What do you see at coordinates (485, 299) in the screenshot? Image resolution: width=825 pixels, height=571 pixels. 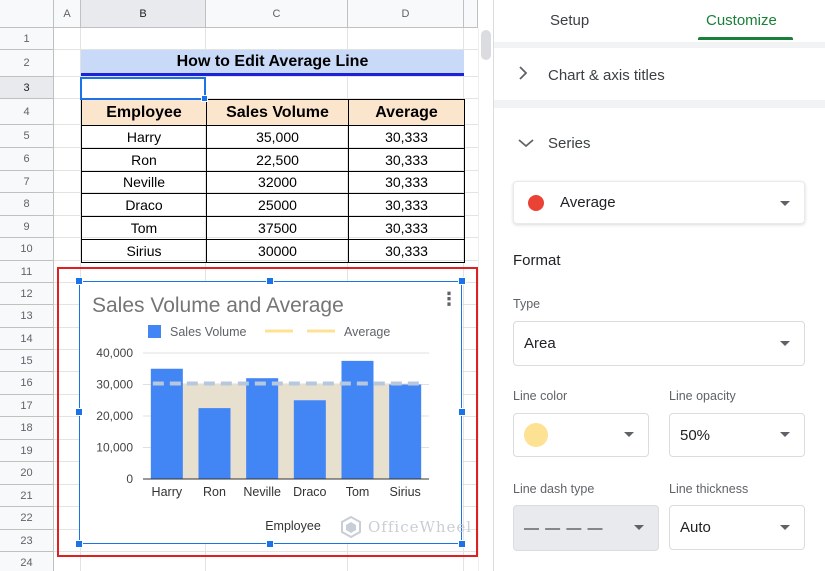 I see `vertical-scrollbar` at bounding box center [485, 299].